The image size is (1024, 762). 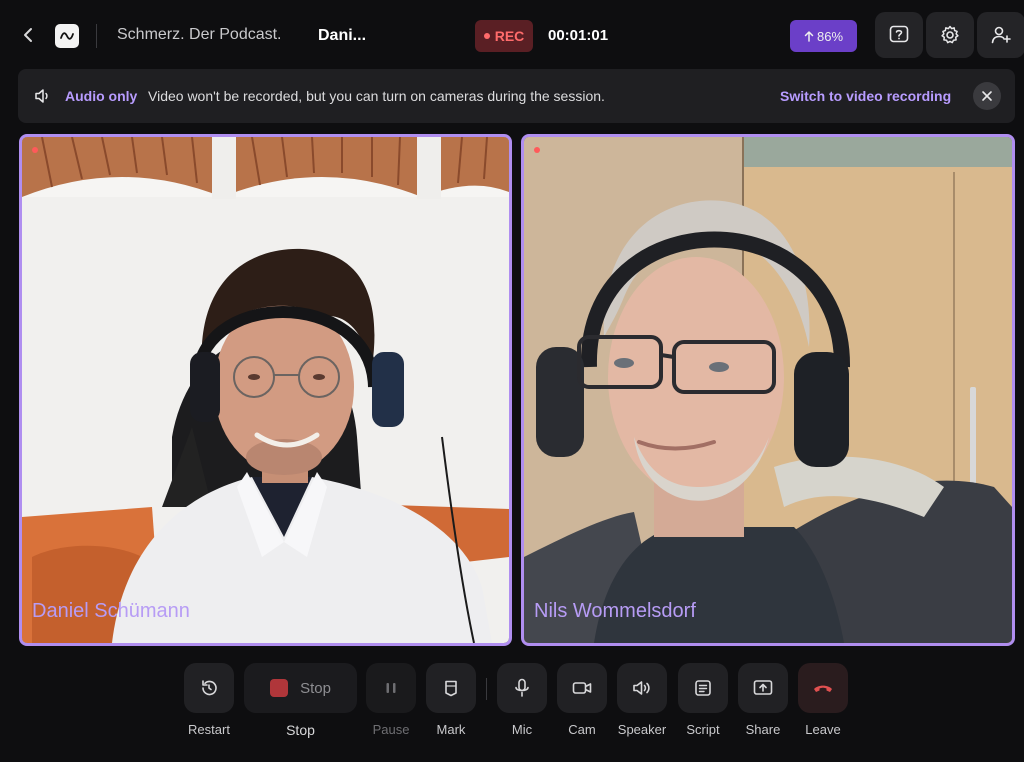 I want to click on pause-control: Pause, so click(x=391, y=700).